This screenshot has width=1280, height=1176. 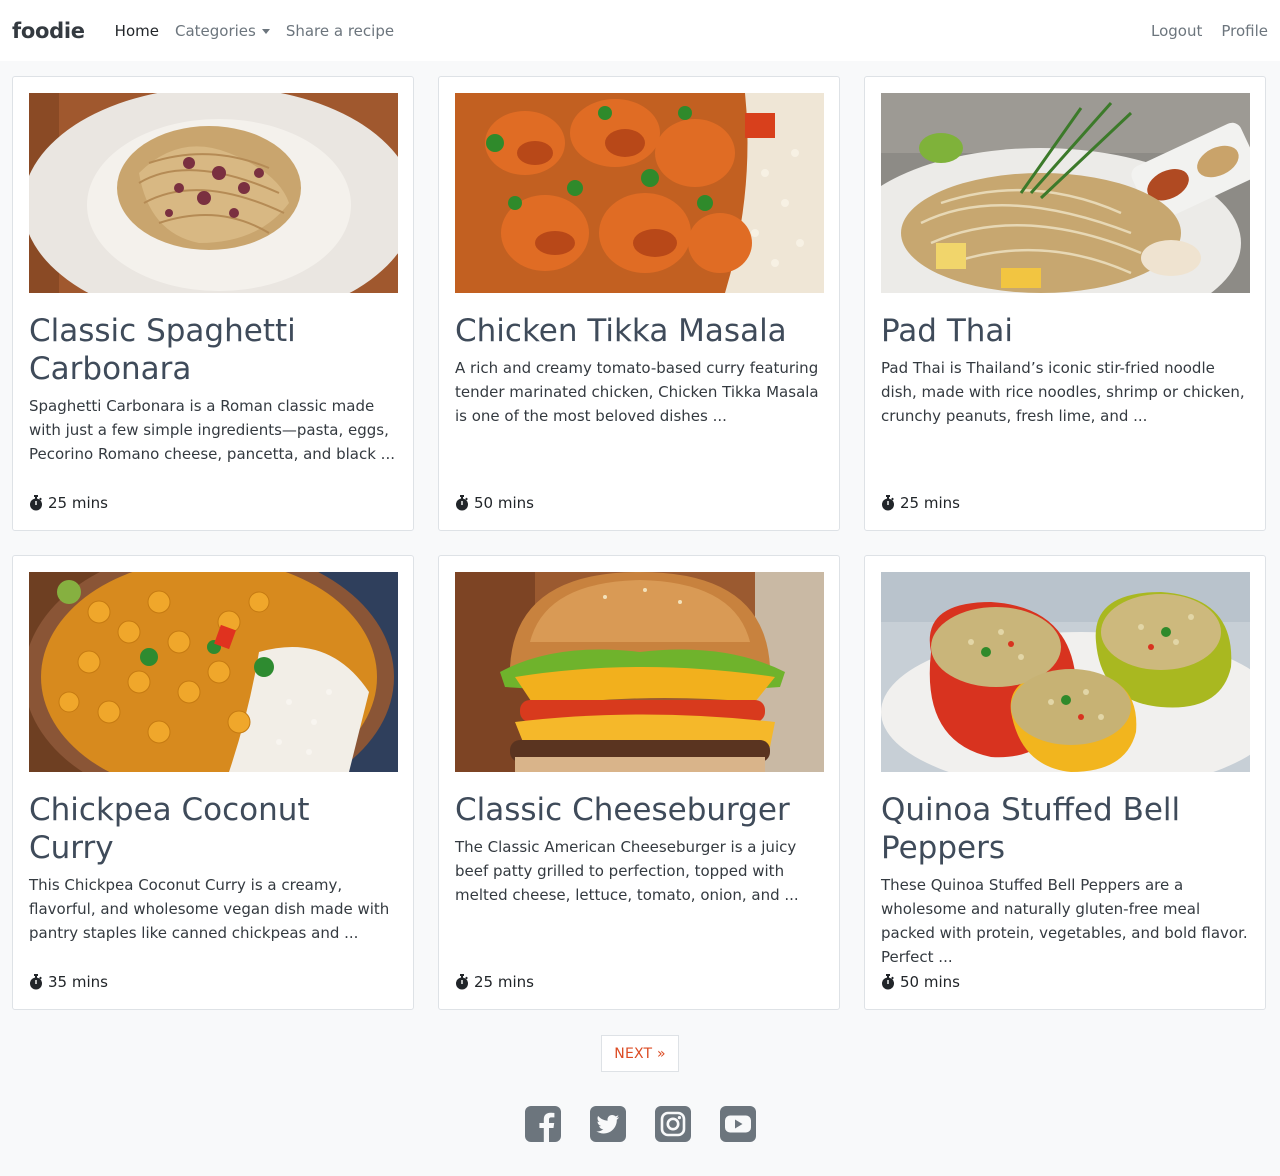 What do you see at coordinates (1065, 193) in the screenshot?
I see `pad-thai-photo` at bounding box center [1065, 193].